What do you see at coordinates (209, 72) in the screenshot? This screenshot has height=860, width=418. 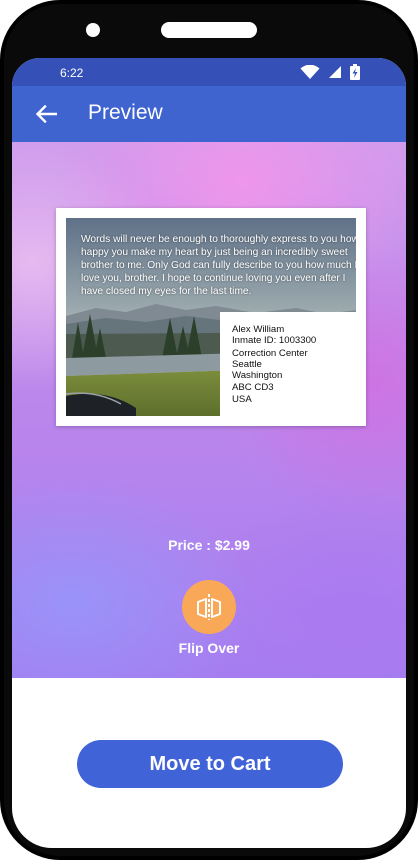 I see `status-bar: 6:22` at bounding box center [209, 72].